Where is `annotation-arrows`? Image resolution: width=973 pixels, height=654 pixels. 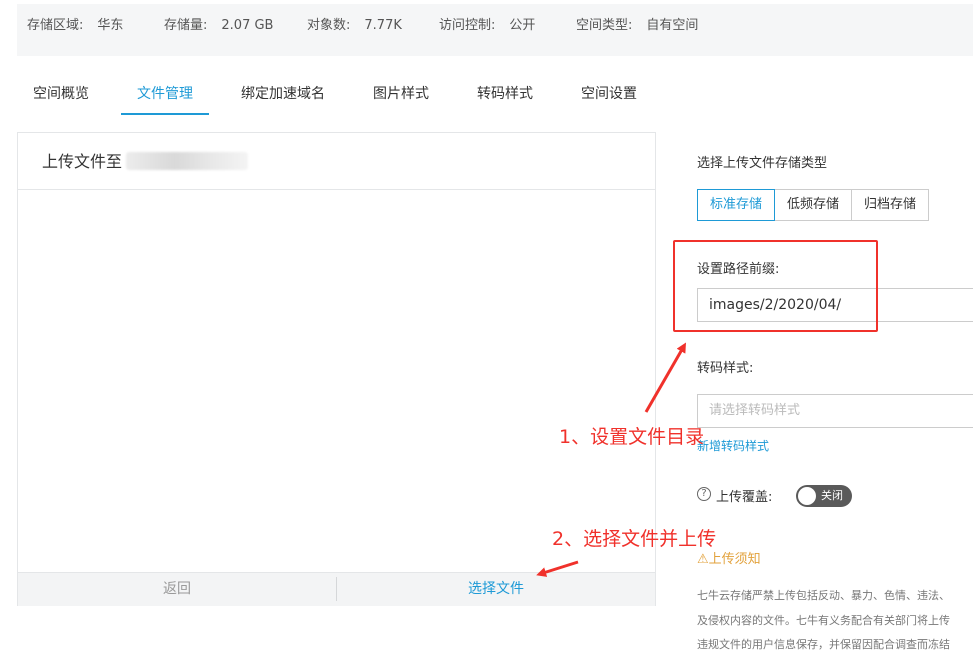 annotation-arrows is located at coordinates (611, 459).